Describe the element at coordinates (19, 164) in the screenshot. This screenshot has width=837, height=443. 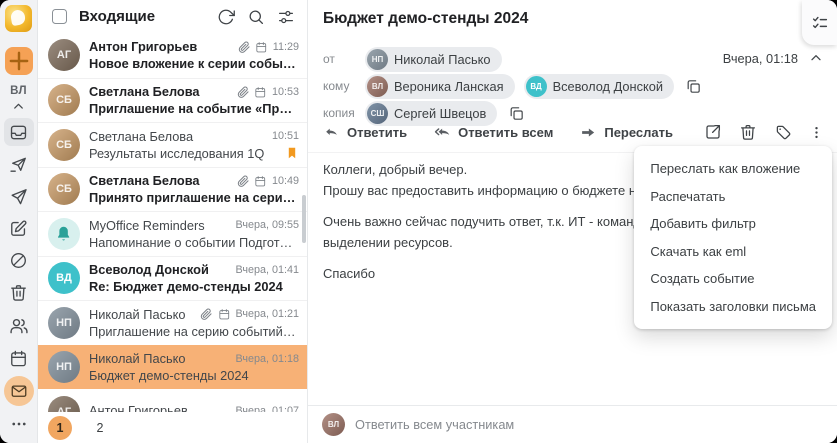
I see `sidebar-item-outbox` at that location.